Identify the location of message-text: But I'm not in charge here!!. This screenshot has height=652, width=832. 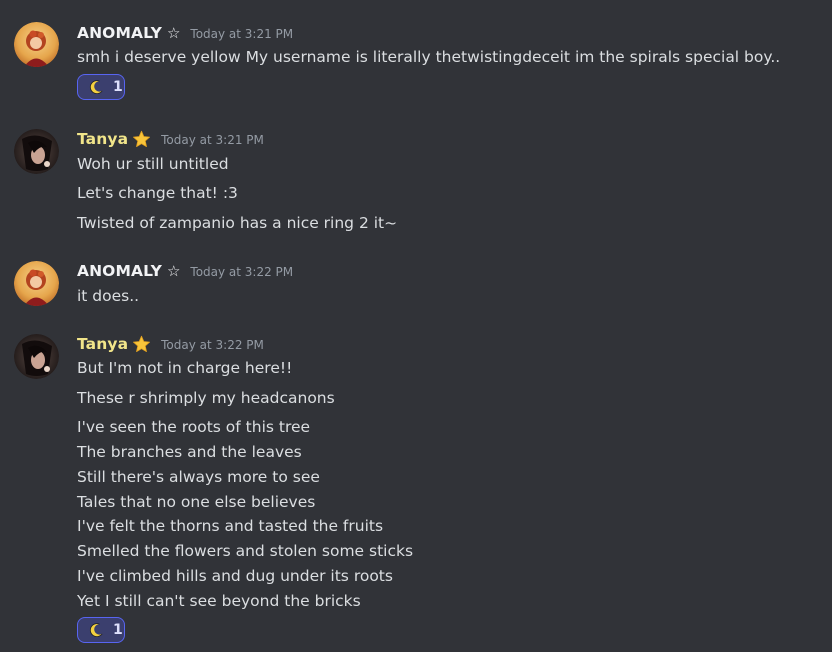
(185, 368).